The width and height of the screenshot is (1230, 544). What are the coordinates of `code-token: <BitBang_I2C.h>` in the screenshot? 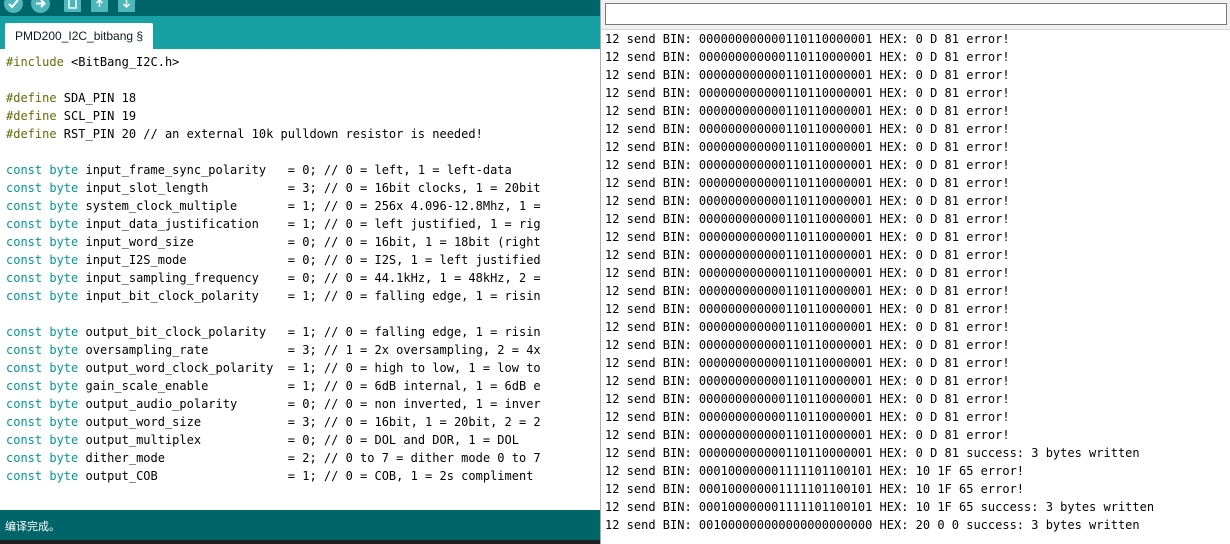 It's located at (121, 62).